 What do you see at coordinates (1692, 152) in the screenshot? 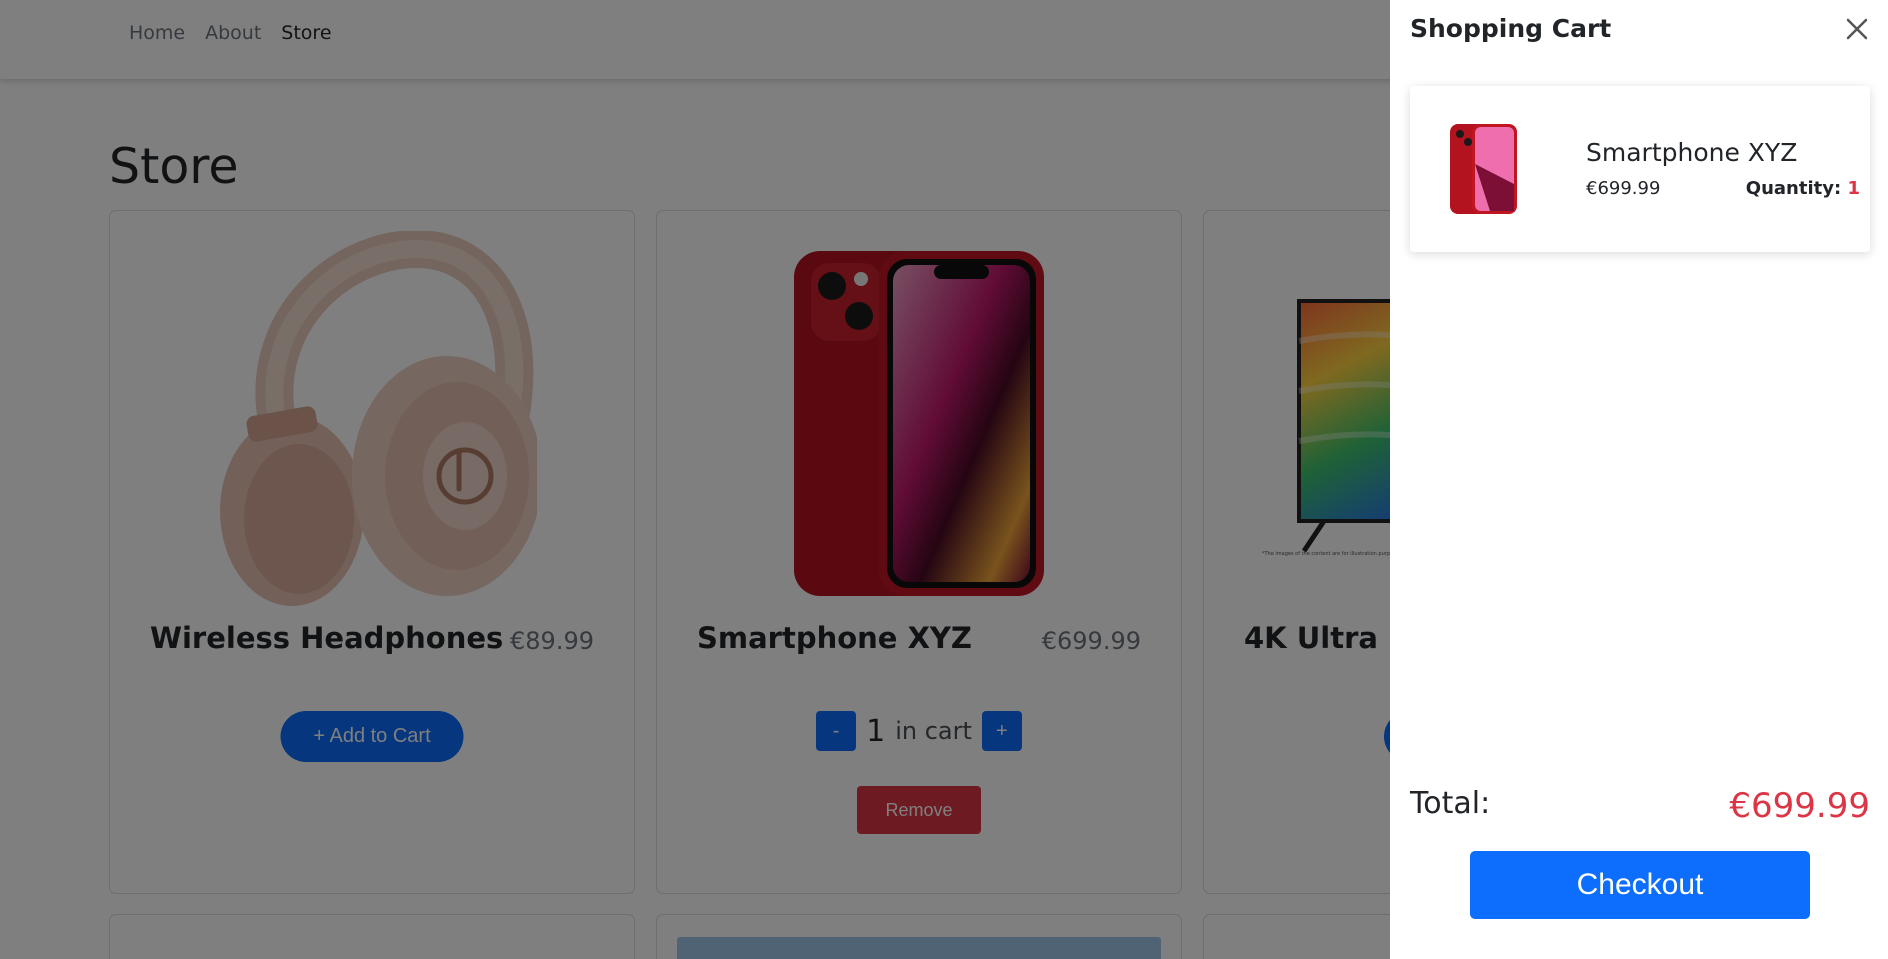
I see `cart-item-name: Smartphone XYZ` at bounding box center [1692, 152].